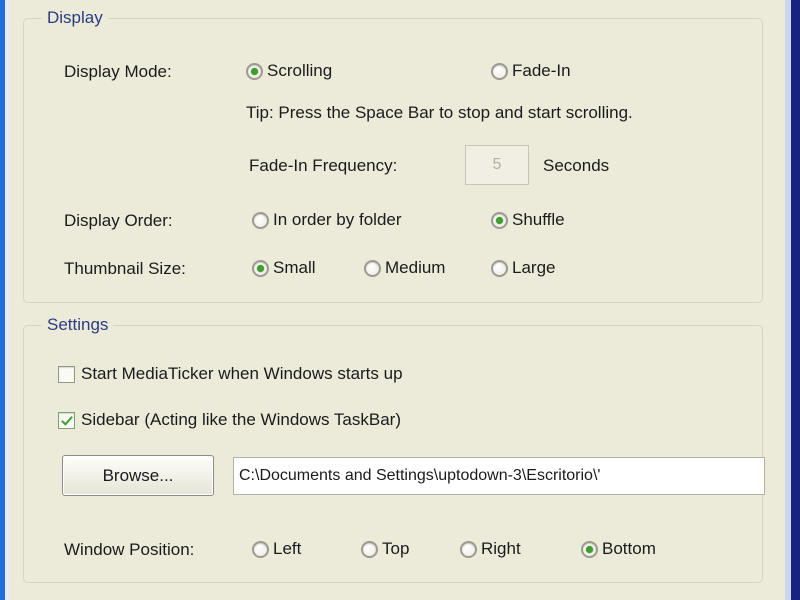  Describe the element at coordinates (125, 268) in the screenshot. I see `thumbnail-size-label: Thumbnail Size:` at that location.